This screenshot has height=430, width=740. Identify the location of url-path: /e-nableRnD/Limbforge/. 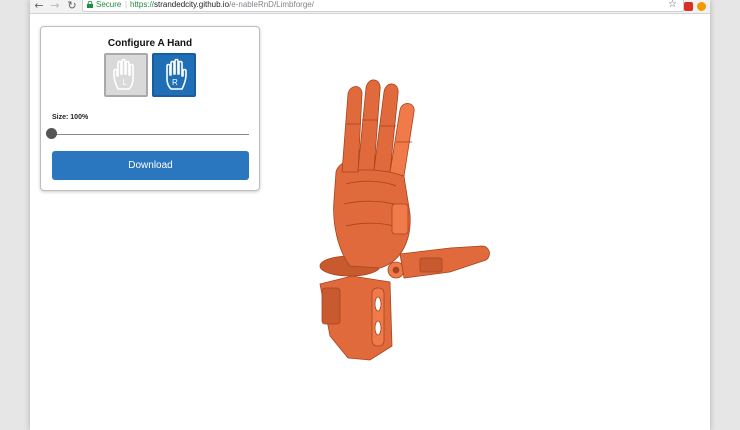
(271, 4).